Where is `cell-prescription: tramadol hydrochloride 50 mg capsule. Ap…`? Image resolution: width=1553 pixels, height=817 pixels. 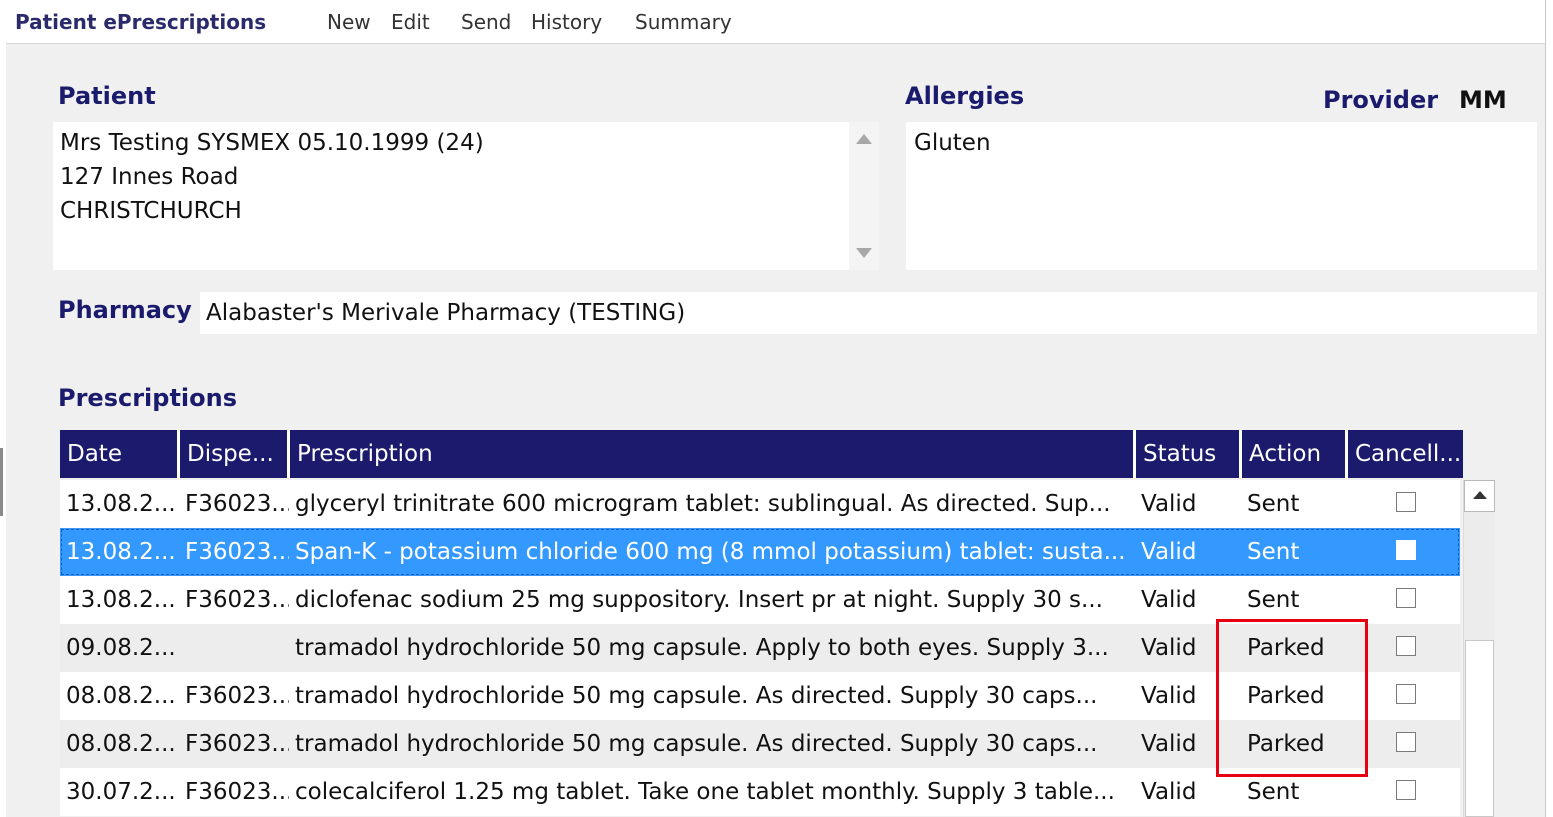 cell-prescription: tramadol hydrochloride 50 mg capsule. Ap… is located at coordinates (702, 648).